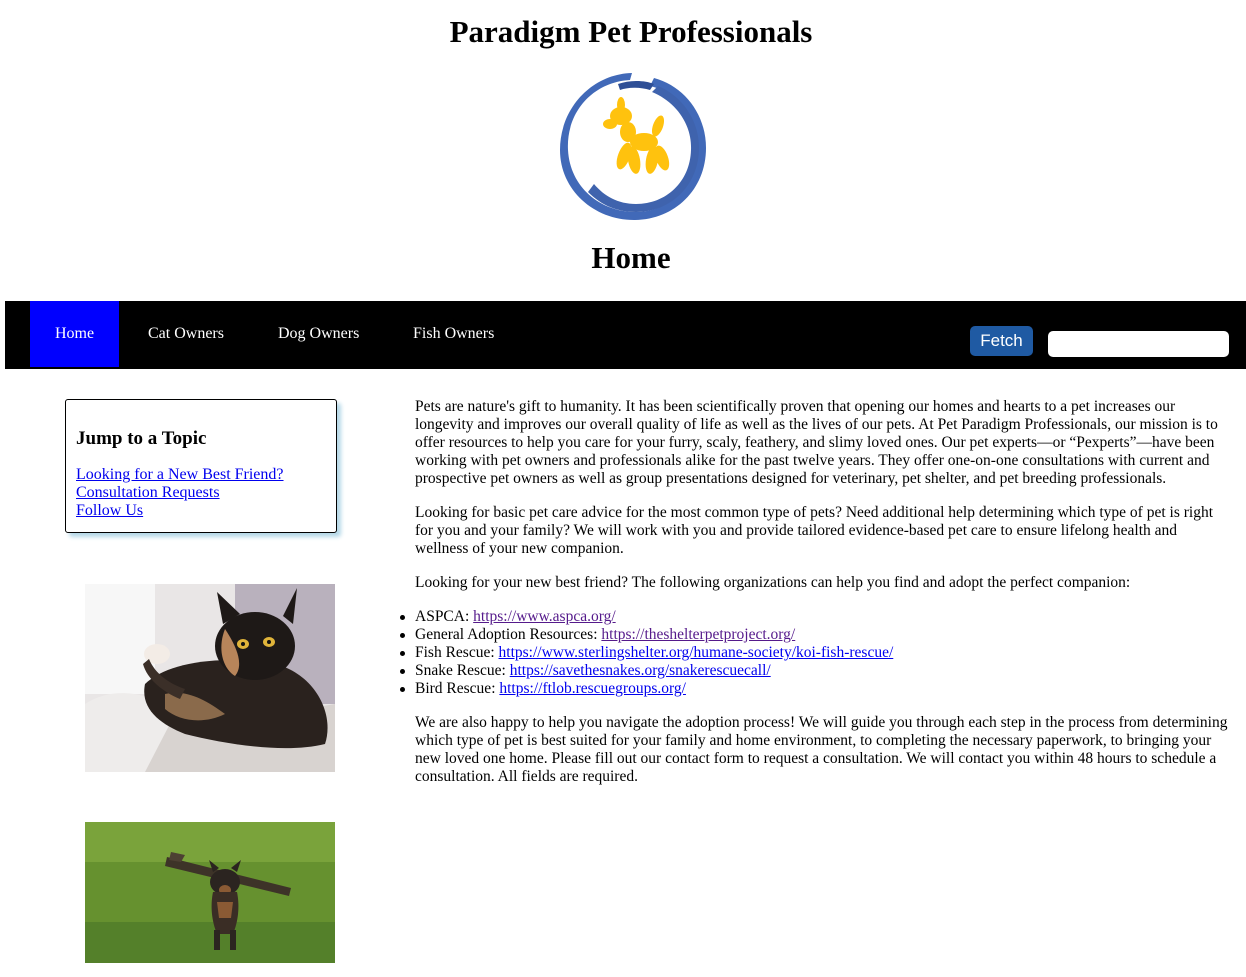  Describe the element at coordinates (75, 334) in the screenshot. I see `nav-home: Home` at that location.